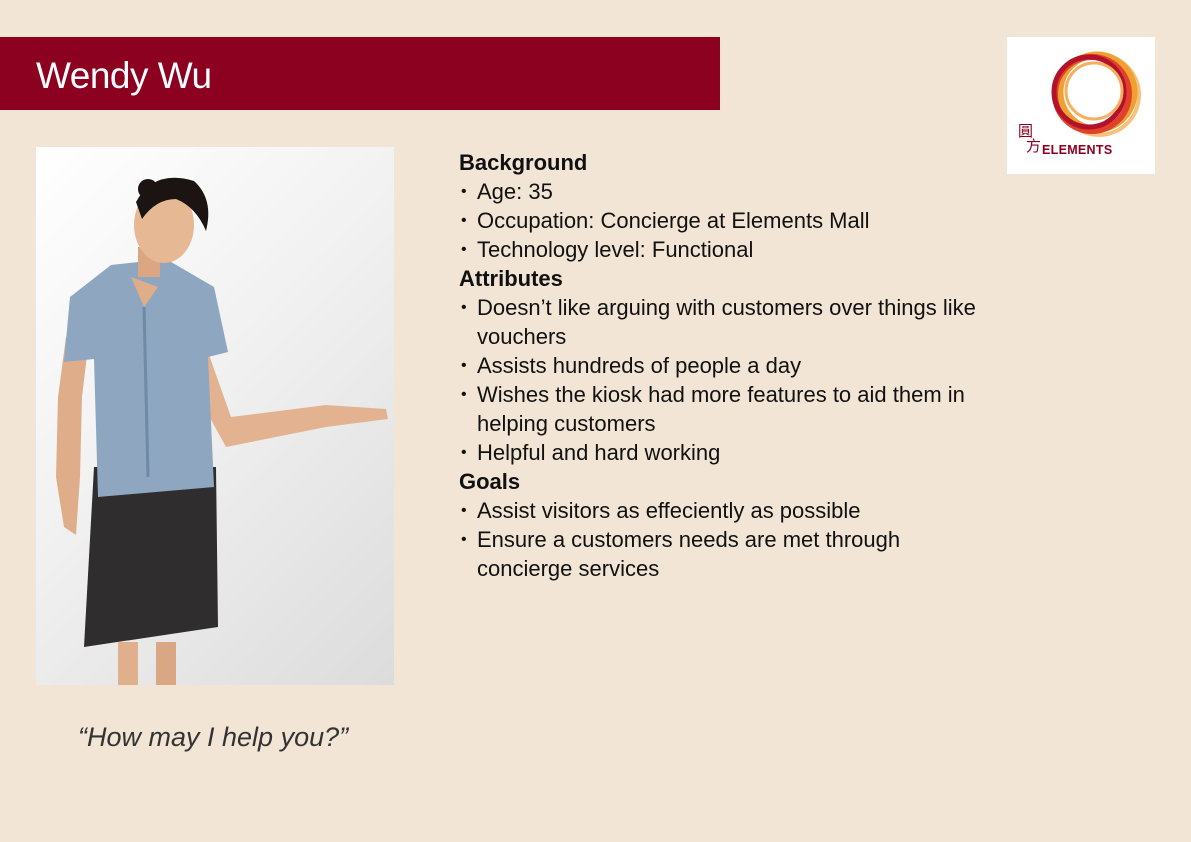  I want to click on logo-text: ELEMENTS, so click(1077, 150).